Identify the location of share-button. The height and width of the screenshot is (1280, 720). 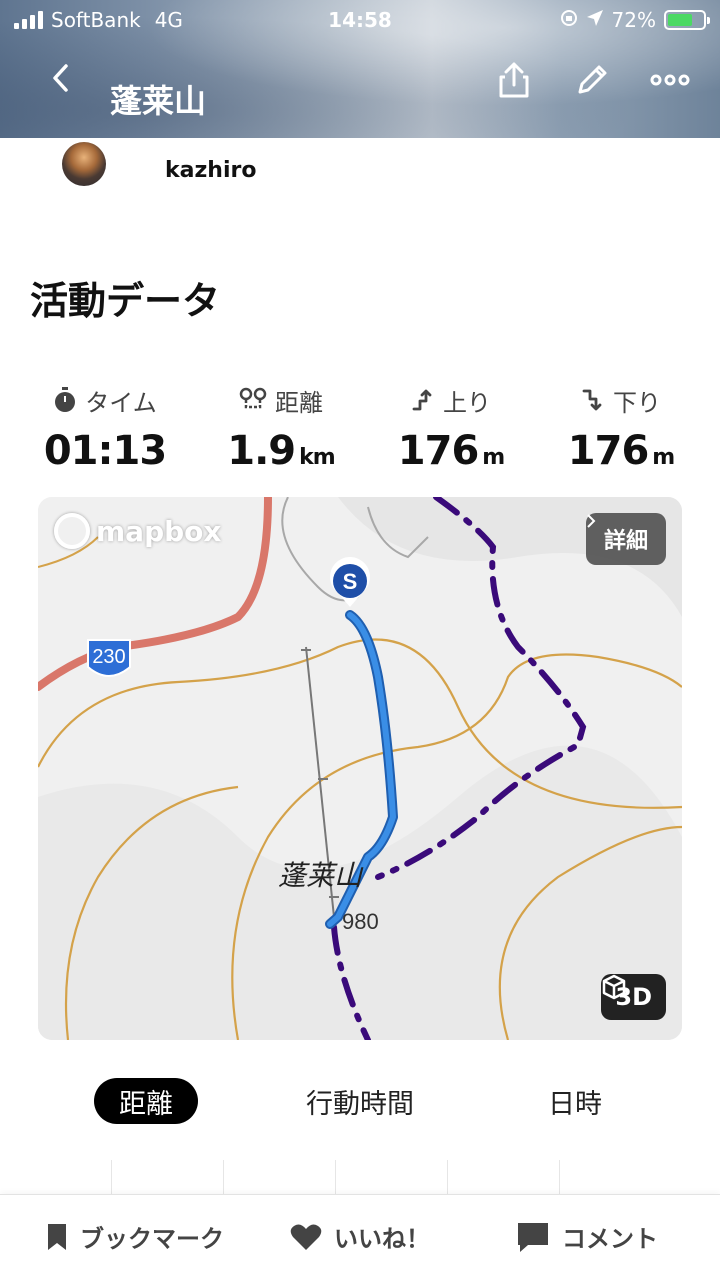
(514, 80).